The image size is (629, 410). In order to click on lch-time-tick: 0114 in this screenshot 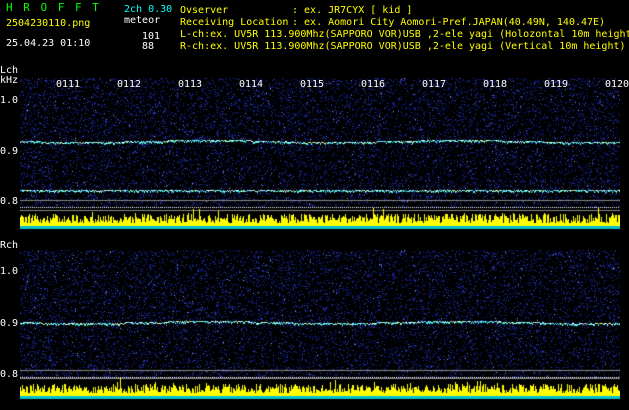, I will do `click(251, 84)`.